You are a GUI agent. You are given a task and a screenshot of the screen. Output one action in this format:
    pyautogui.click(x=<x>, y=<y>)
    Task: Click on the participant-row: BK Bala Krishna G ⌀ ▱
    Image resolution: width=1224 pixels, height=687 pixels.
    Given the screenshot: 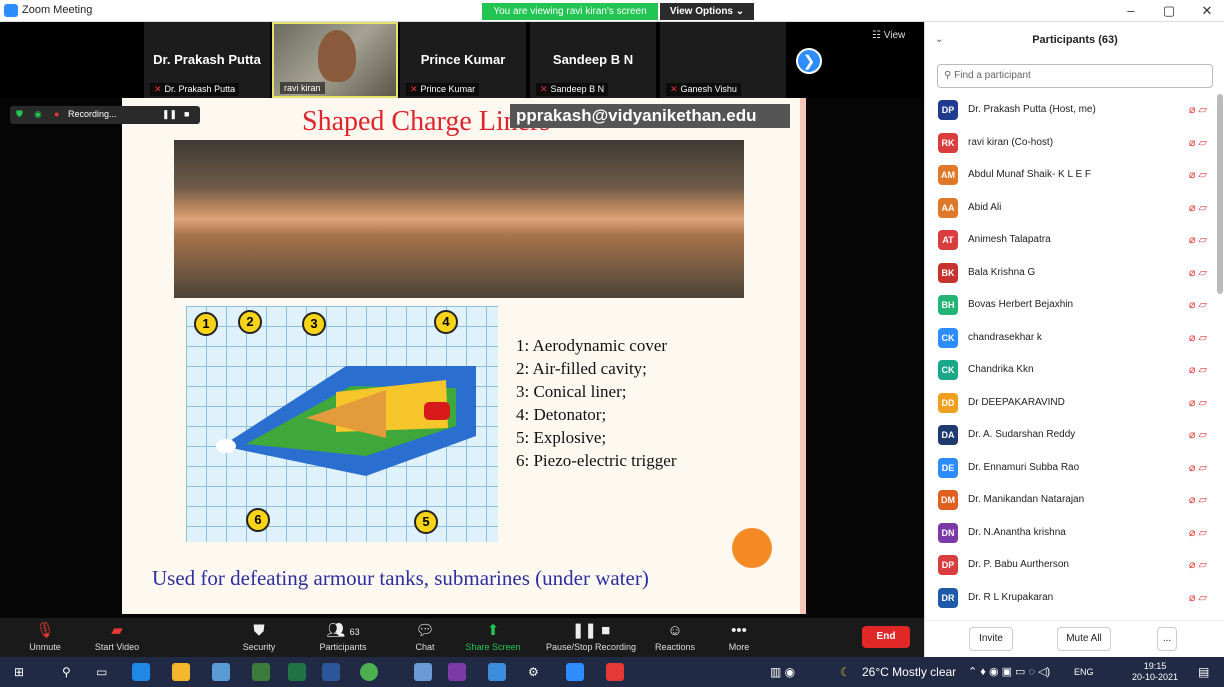 What is the action you would take?
    pyautogui.click(x=1070, y=273)
    